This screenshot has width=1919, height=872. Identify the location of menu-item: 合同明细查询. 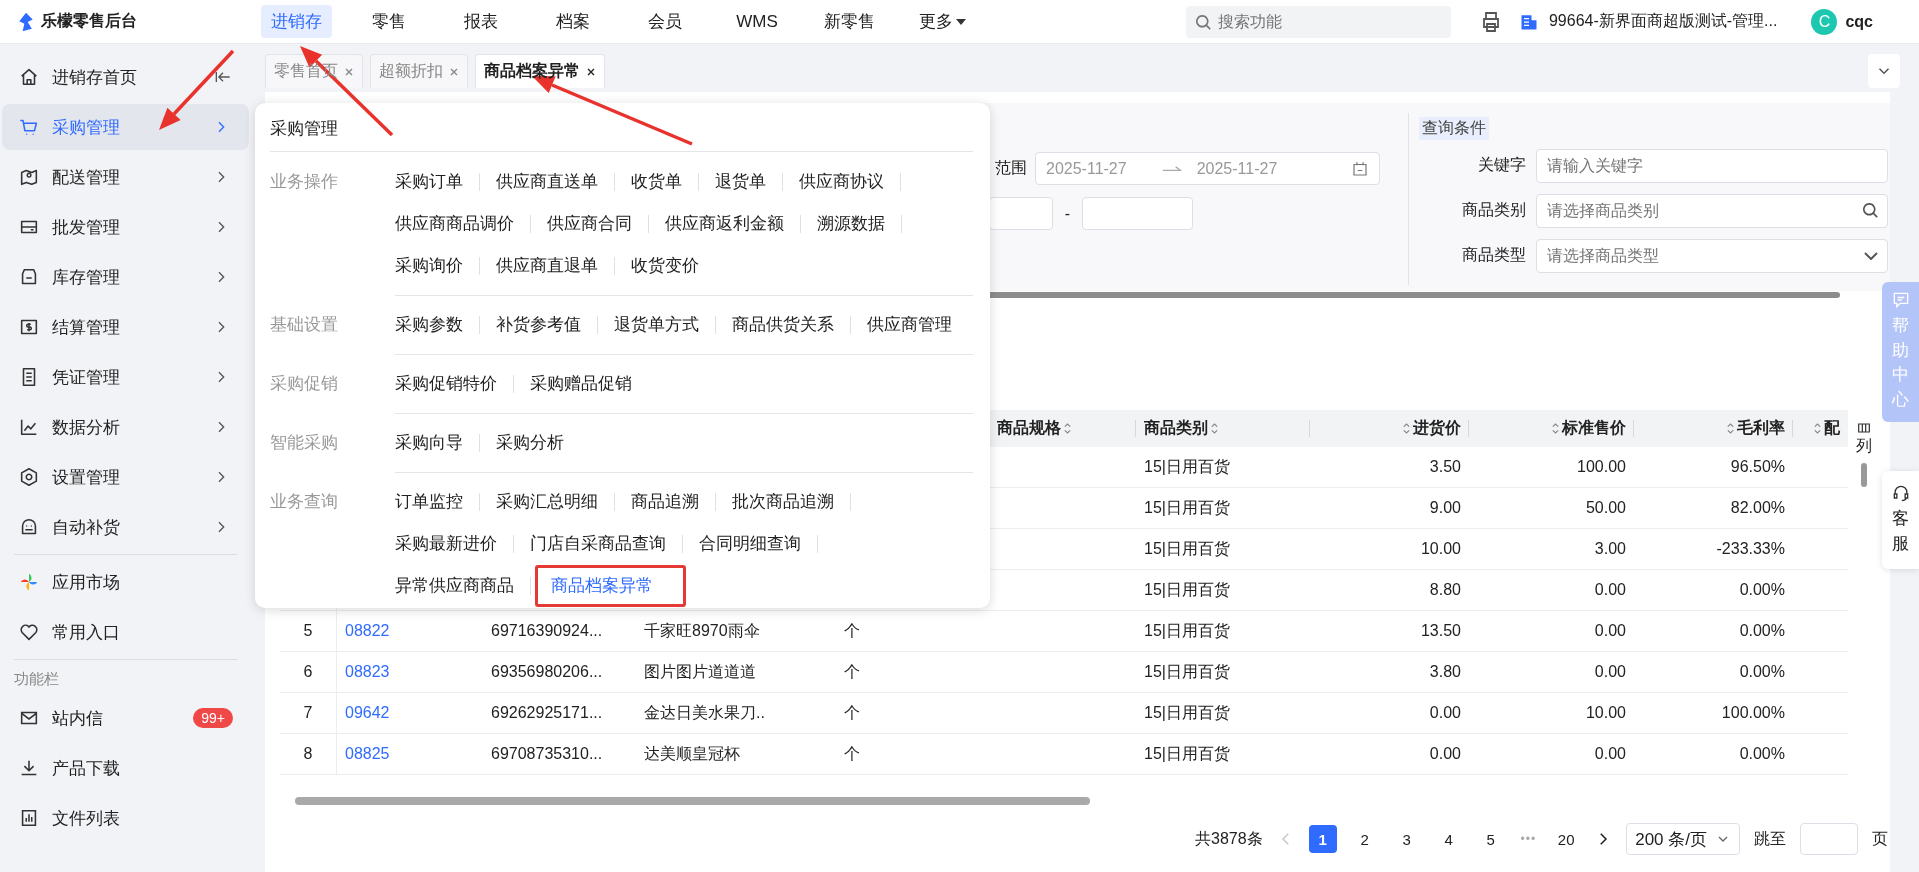
(750, 544).